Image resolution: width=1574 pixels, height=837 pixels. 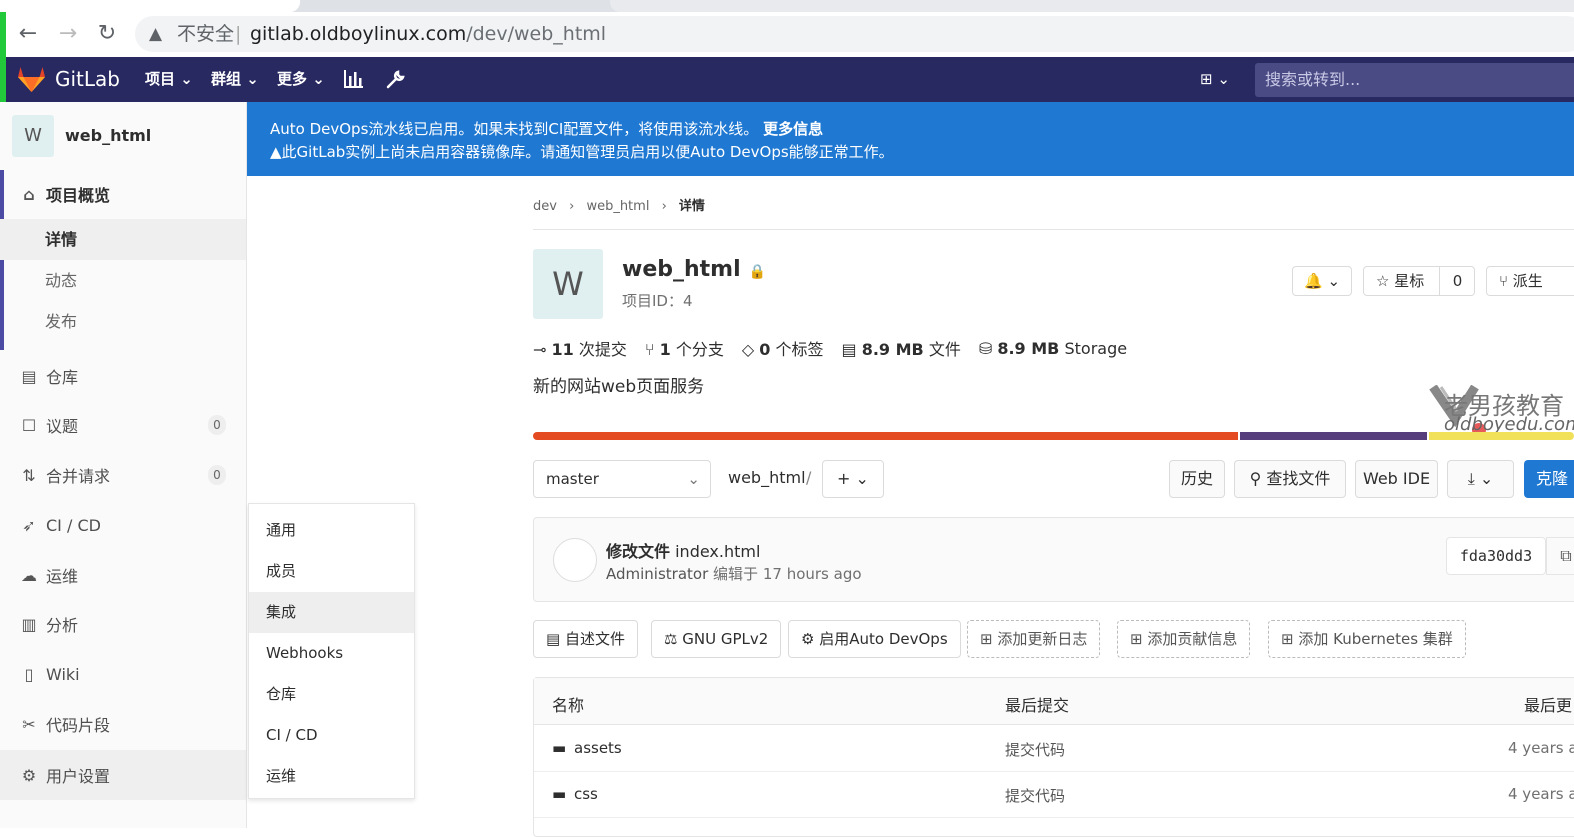 What do you see at coordinates (1504, 281) in the screenshot?
I see `fork-icon: ⑂` at bounding box center [1504, 281].